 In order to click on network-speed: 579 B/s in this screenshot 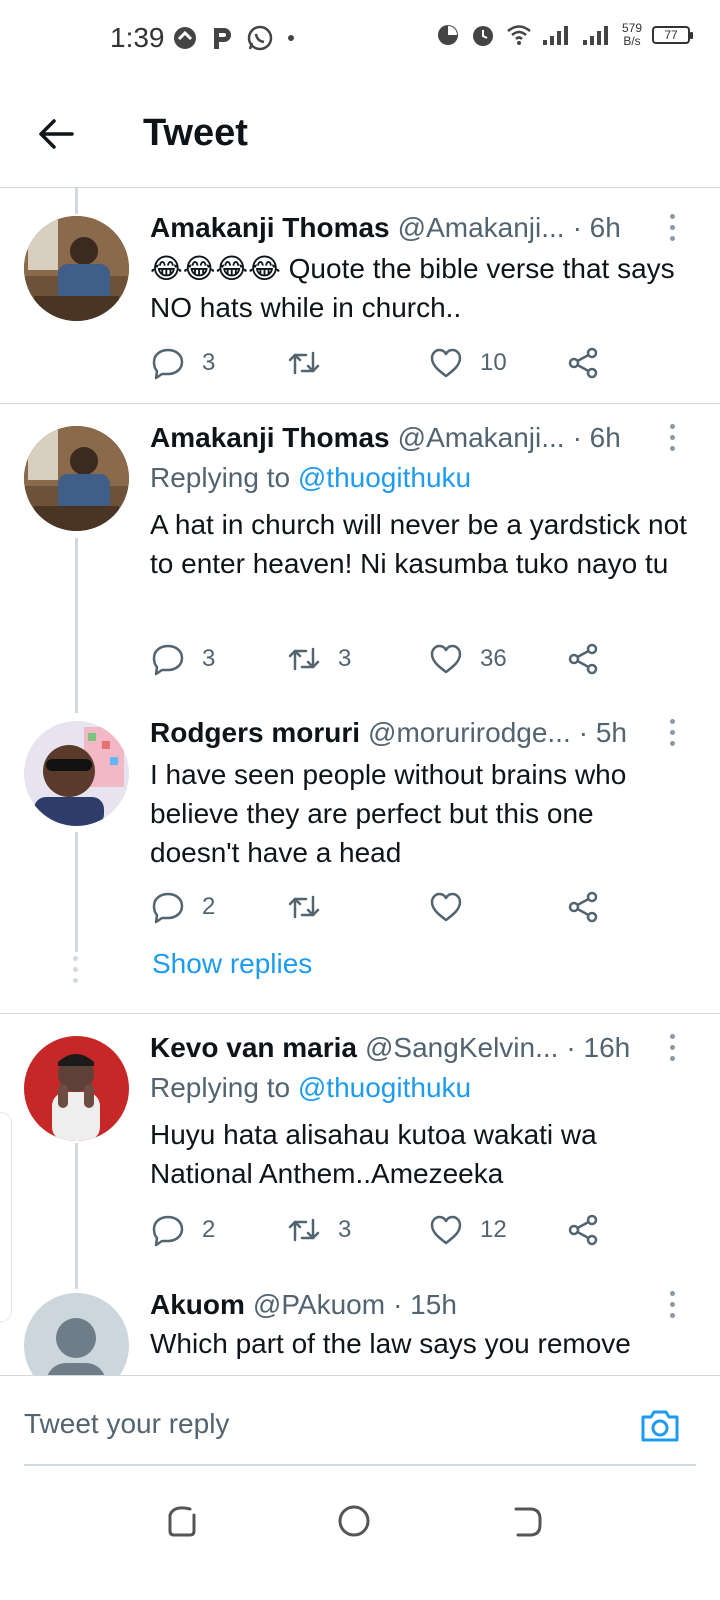, I will do `click(632, 35)`.